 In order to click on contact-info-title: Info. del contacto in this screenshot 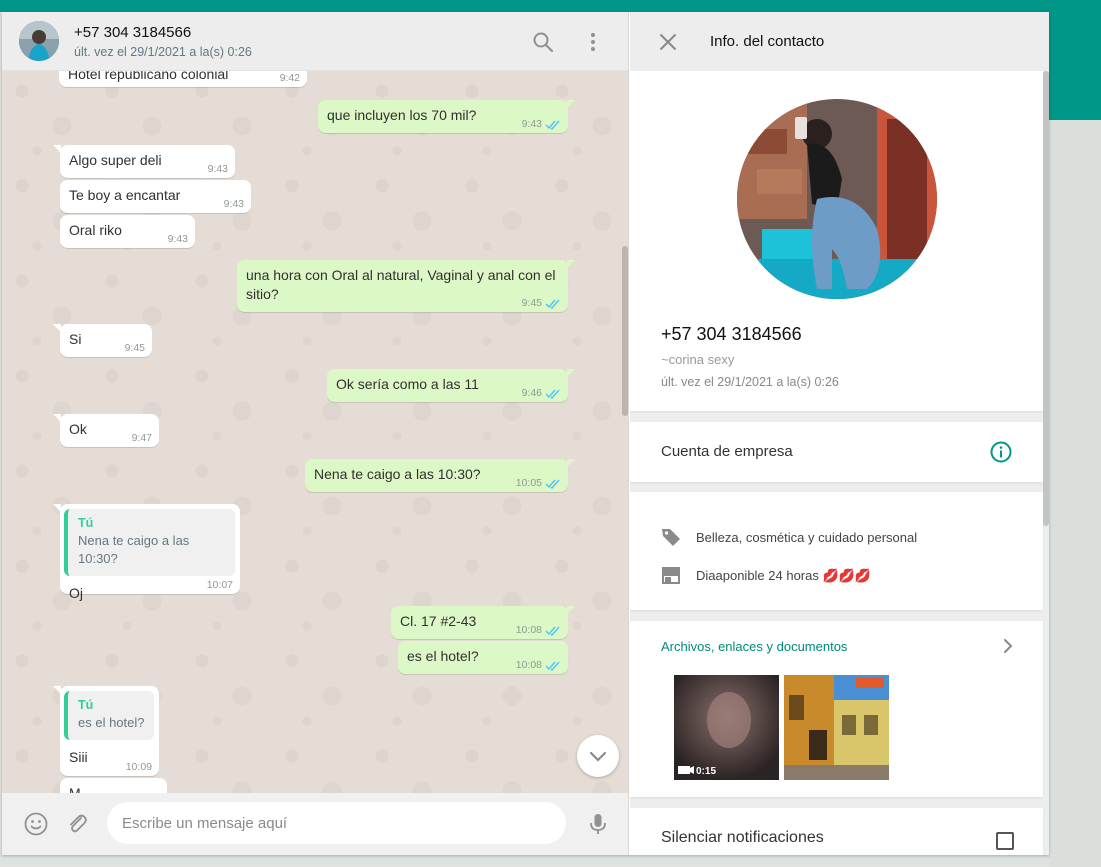, I will do `click(767, 41)`.